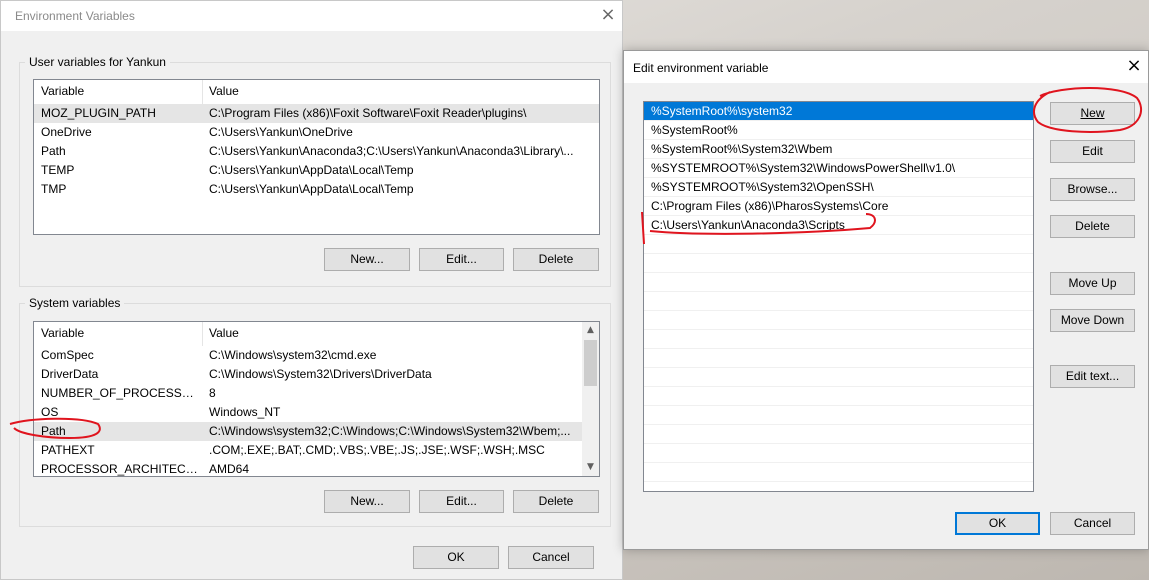 The image size is (1149, 580). I want to click on list-item: %SYSTEMROOT%\System32\OpenSSH\, so click(838, 187).